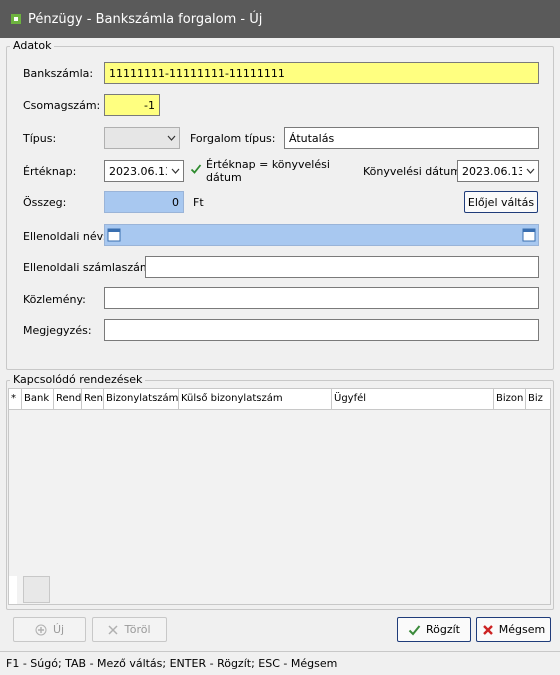  Describe the element at coordinates (414, 171) in the screenshot. I see `konyvelesi-datum-label: Könyvelési dátum:` at that location.